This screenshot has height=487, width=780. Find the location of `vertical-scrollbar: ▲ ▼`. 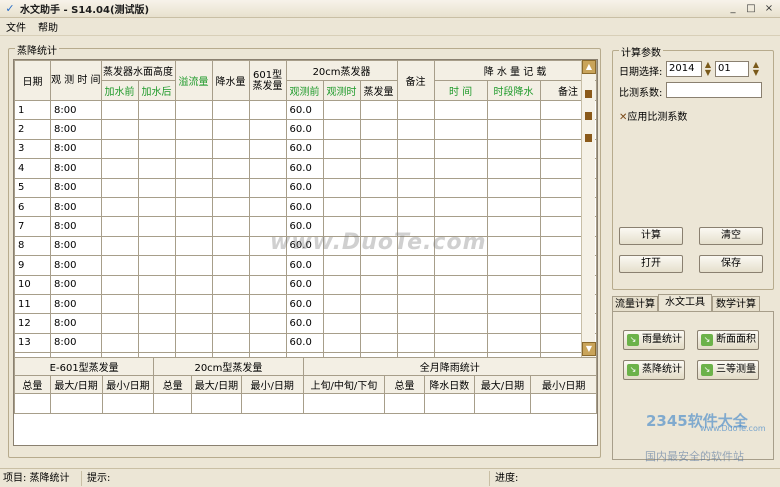

vertical-scrollbar: ▲ ▼ is located at coordinates (588, 208).